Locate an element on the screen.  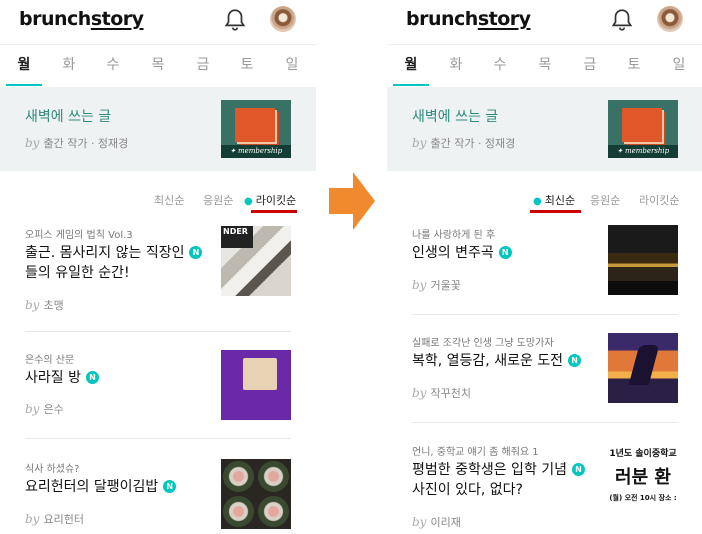
article-item: 식사 하셨슈? 요리헌터의 달팽이김밥 N by 요리헌터 is located at coordinates (160, 496).